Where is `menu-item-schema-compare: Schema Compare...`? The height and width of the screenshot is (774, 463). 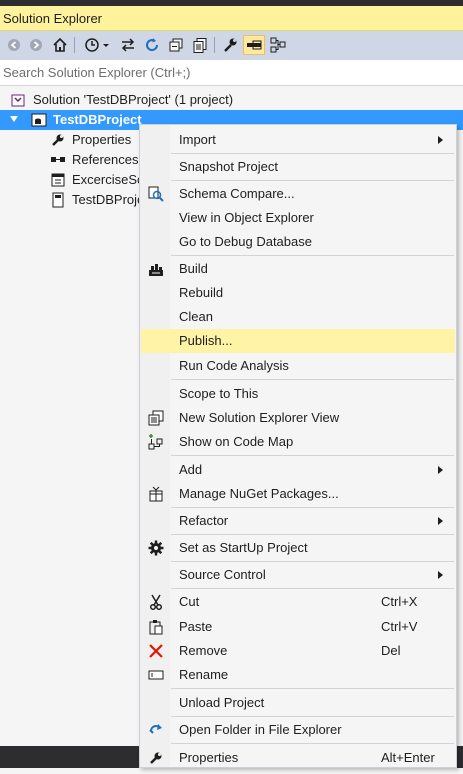
menu-item-schema-compare: Schema Compare... is located at coordinates (298, 194).